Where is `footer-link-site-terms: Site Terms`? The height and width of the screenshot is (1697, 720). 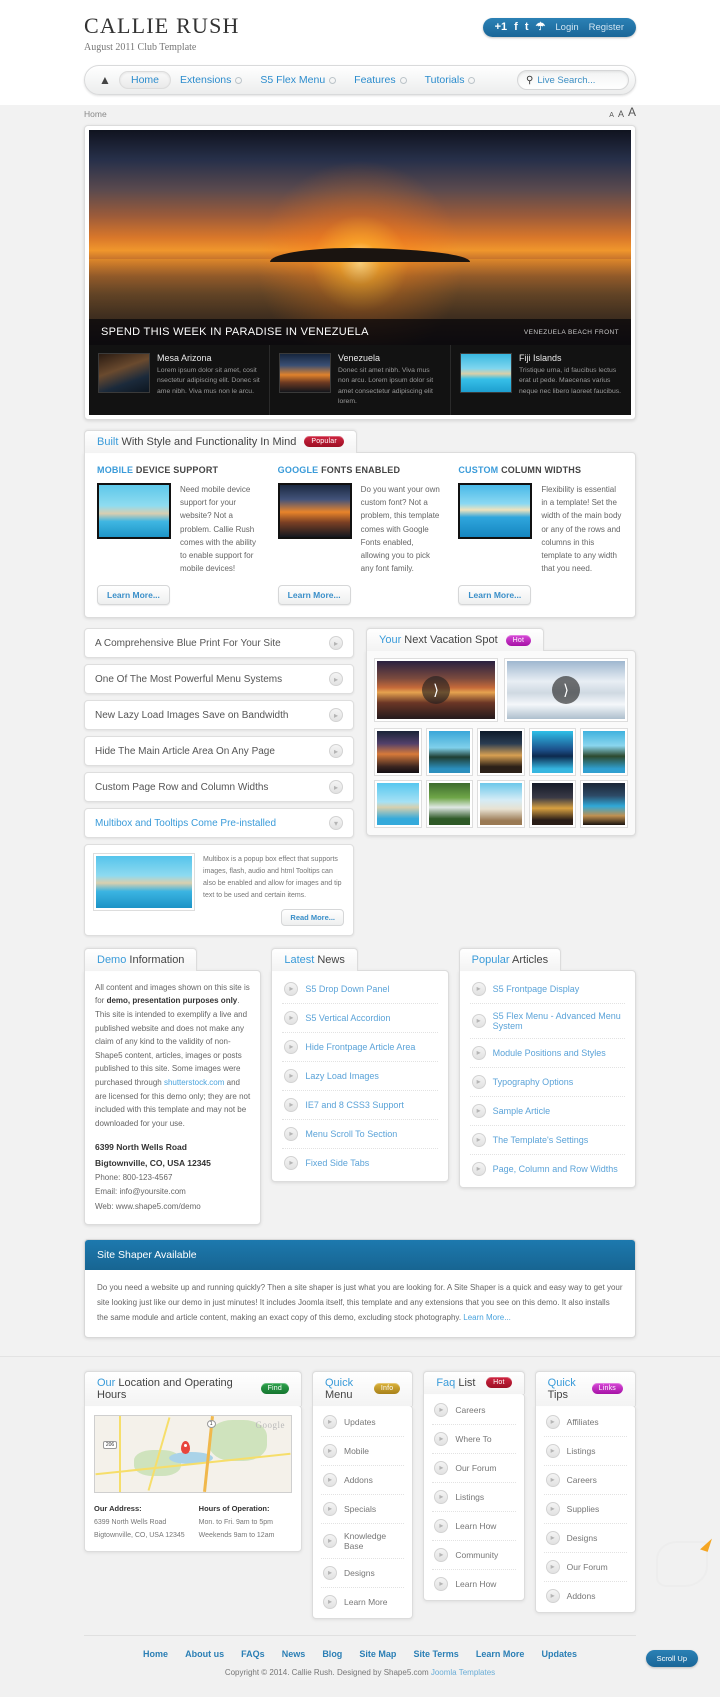 footer-link-site-terms: Site Terms is located at coordinates (435, 1654).